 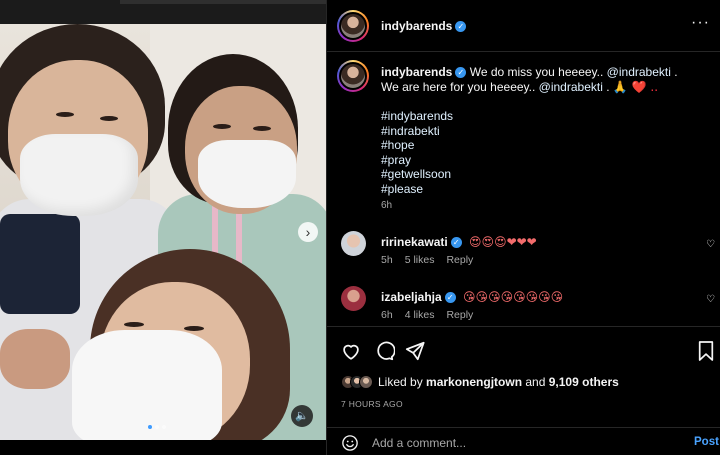 I want to click on comment-bubble-icon, so click(x=384, y=351).